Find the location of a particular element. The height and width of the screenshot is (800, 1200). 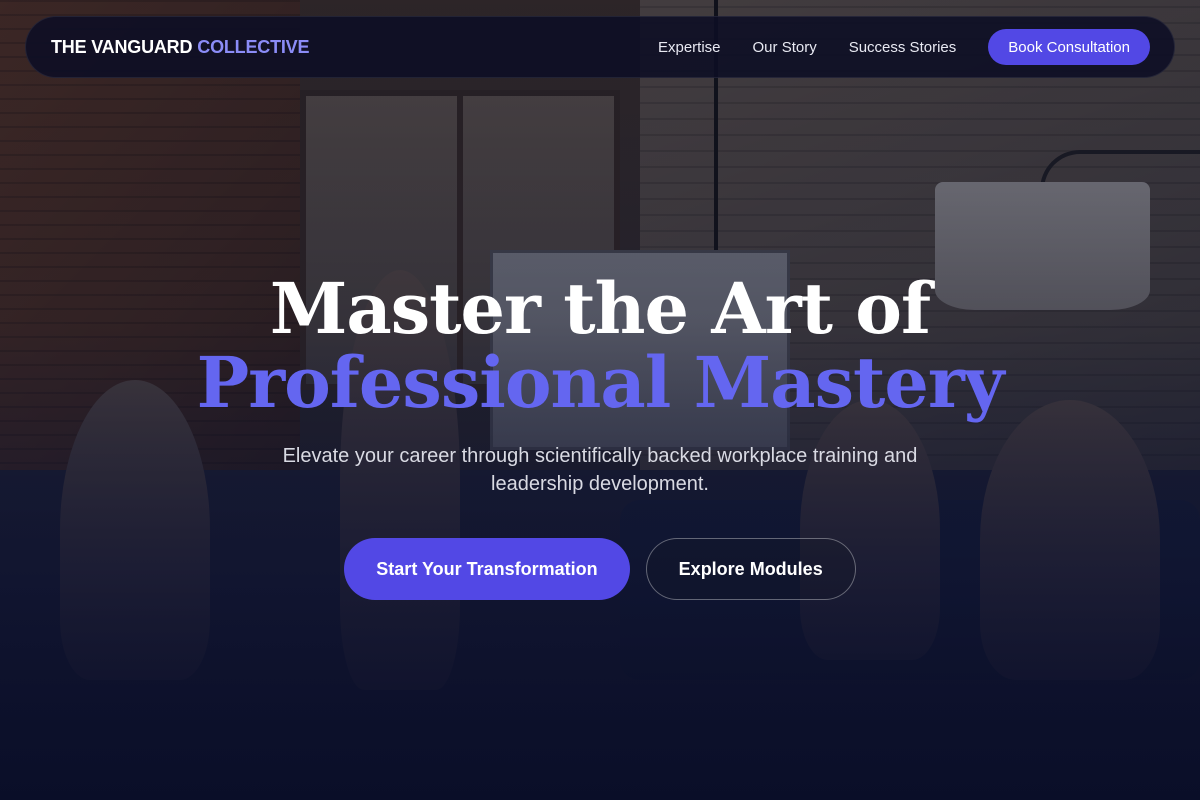

brand-logo: THE VANGUARD COLLECTIVE is located at coordinates (180, 47).